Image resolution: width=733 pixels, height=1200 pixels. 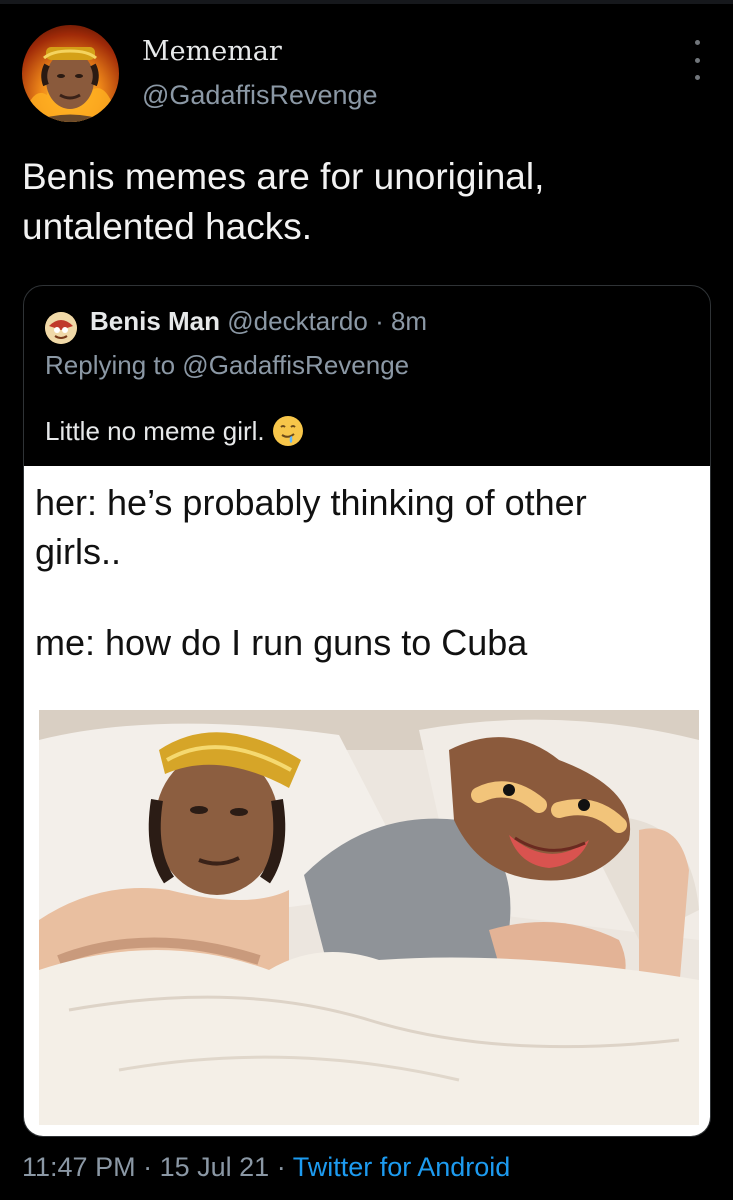 I want to click on author-display-name: Mememar, so click(x=212, y=51).